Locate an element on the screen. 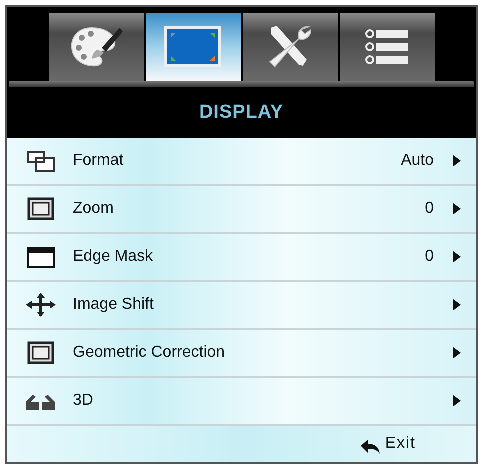 This screenshot has height=468, width=484. palette-icon is located at coordinates (97, 47).